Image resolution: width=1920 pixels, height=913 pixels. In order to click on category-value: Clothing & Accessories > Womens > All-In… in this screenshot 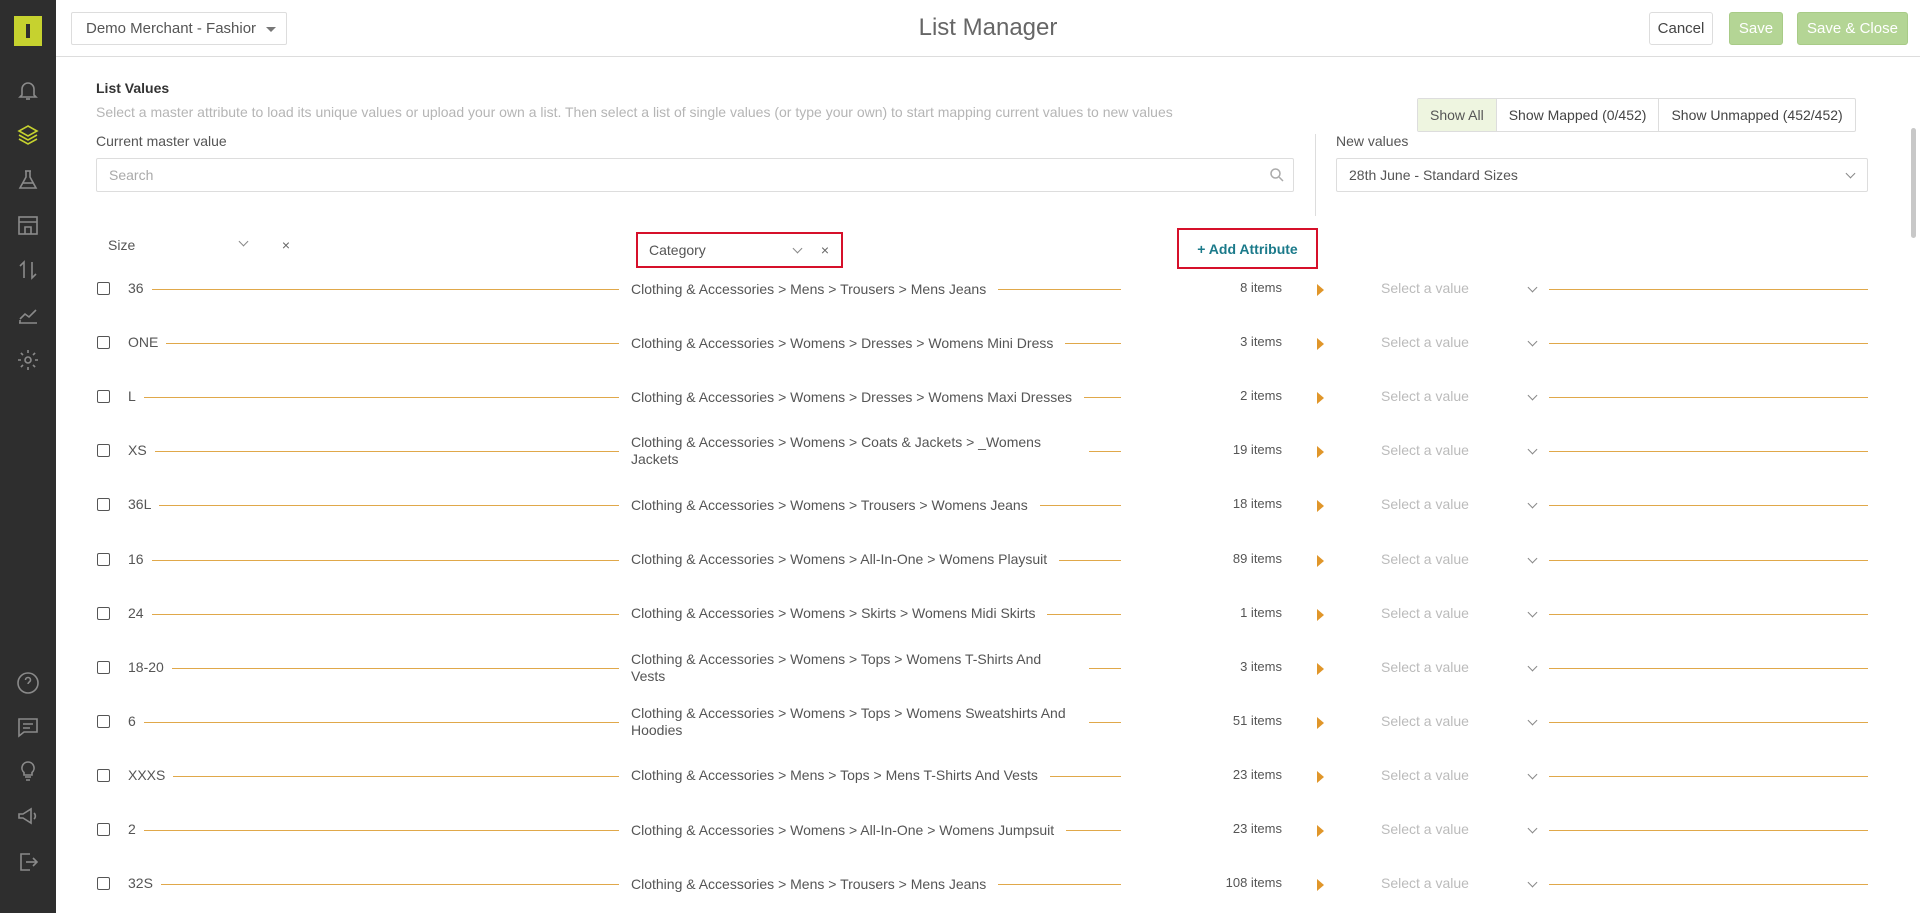, I will do `click(854, 830)`.